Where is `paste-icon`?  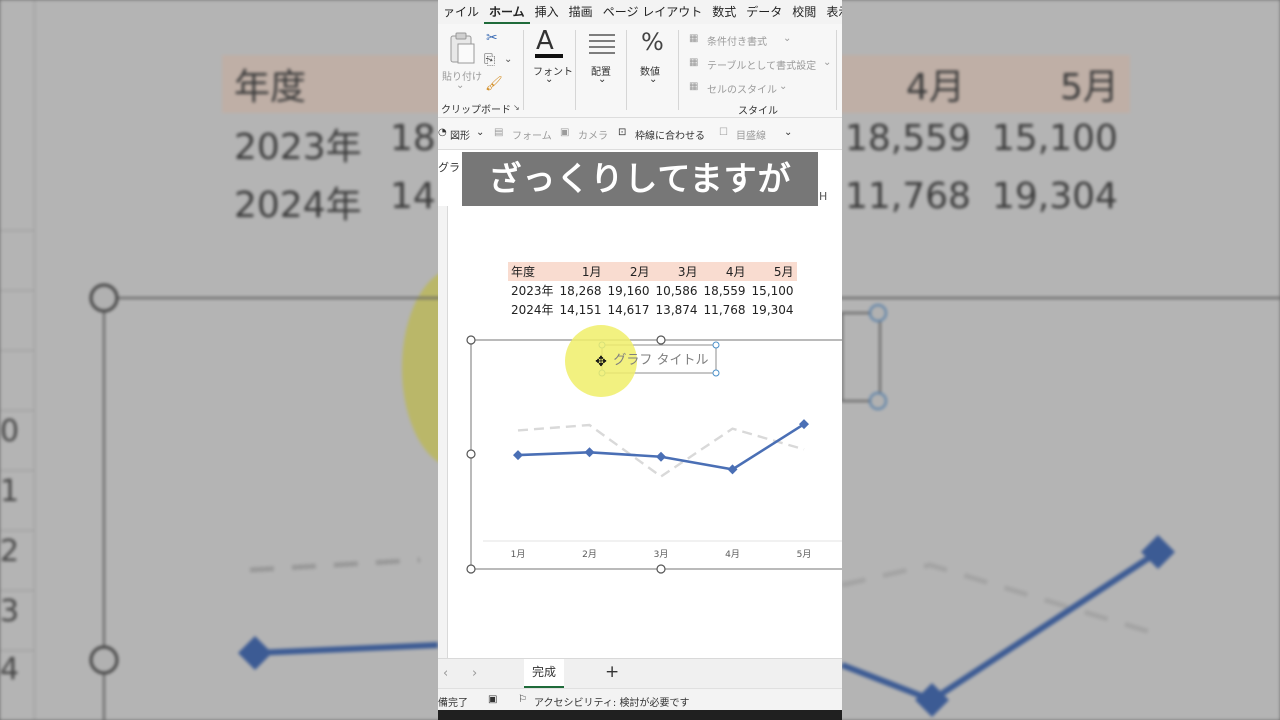
paste-icon is located at coordinates (462, 48).